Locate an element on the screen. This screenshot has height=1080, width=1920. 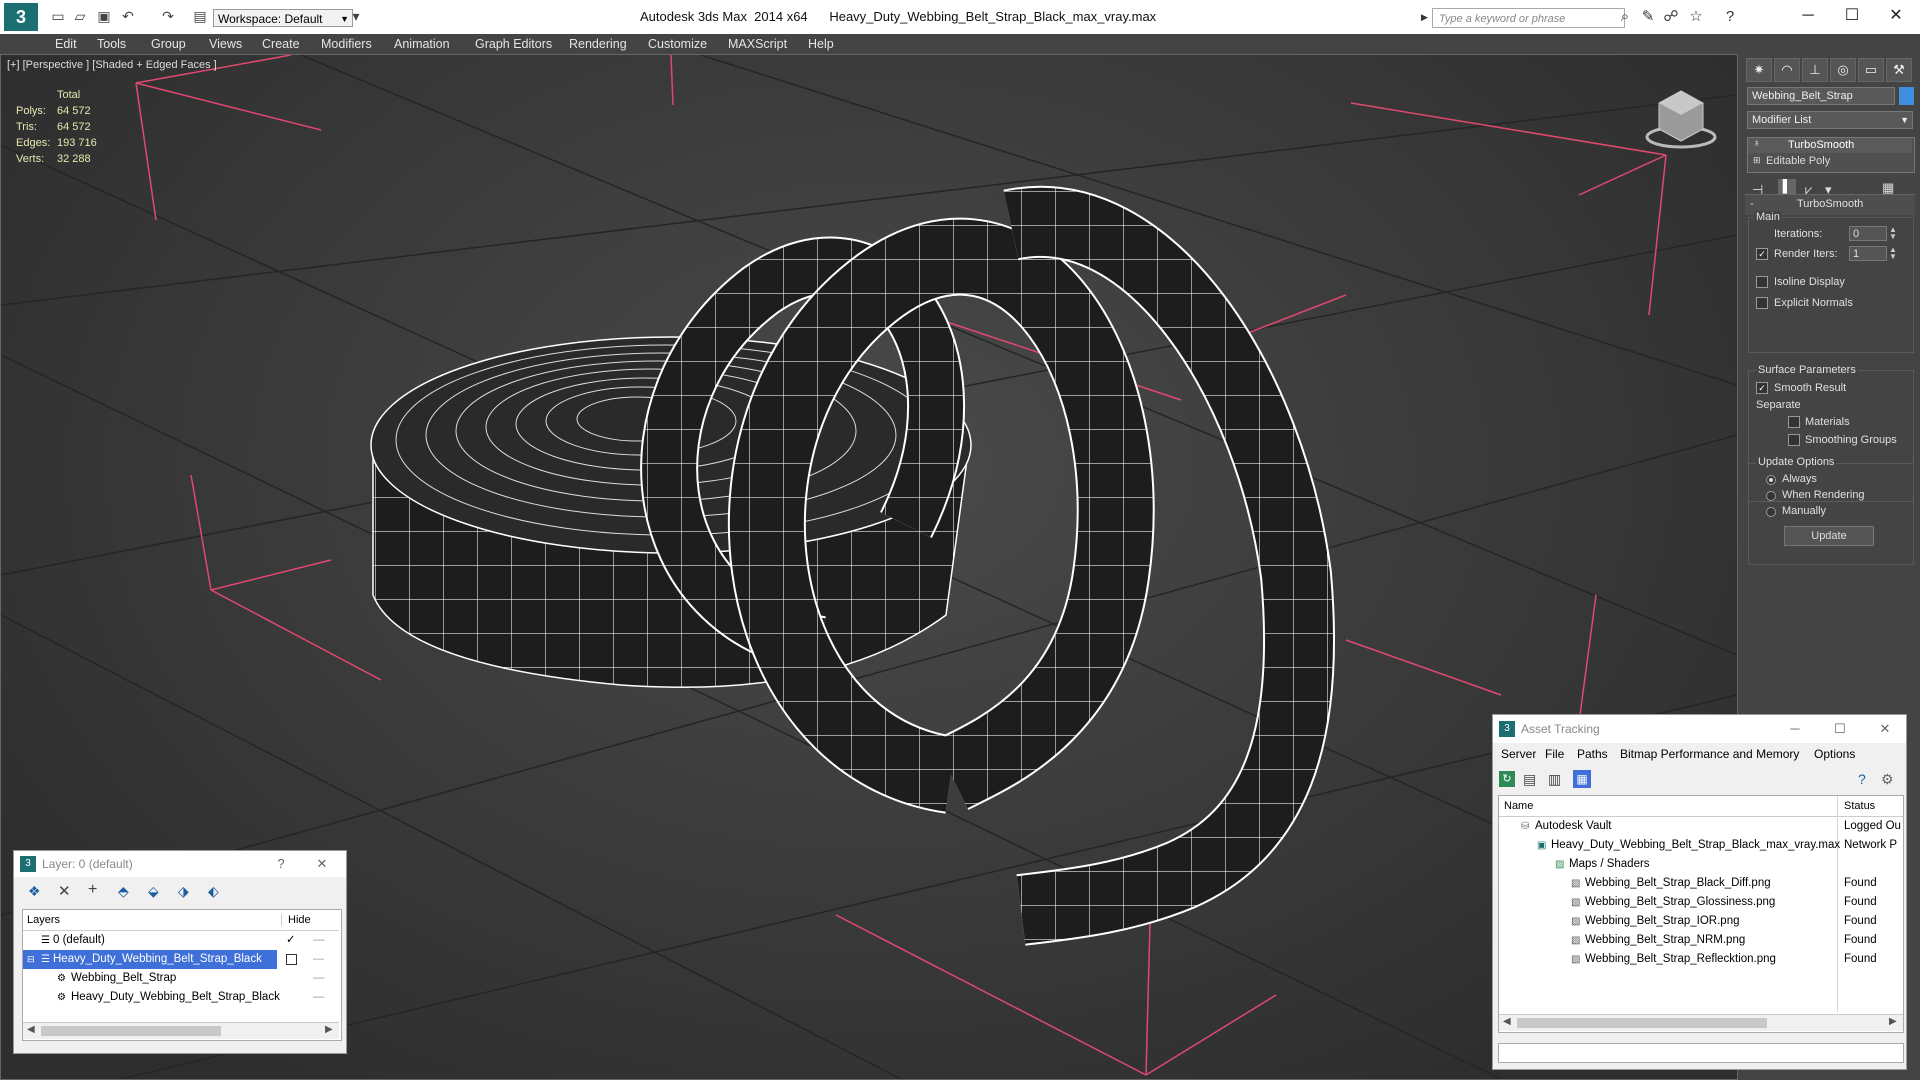
add-to-layer-icon: + is located at coordinates (92, 890).